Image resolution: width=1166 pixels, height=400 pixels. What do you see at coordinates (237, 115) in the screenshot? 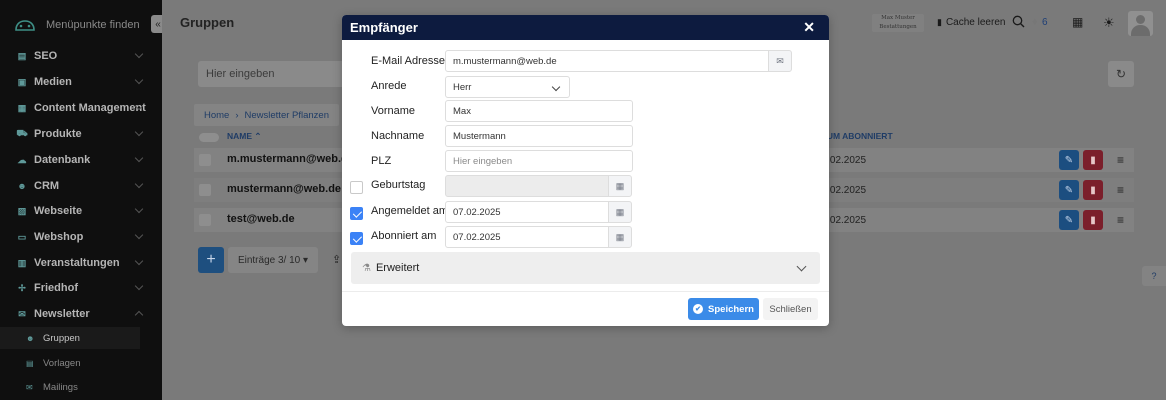
I see `chevron-right-icon: ›` at bounding box center [237, 115].